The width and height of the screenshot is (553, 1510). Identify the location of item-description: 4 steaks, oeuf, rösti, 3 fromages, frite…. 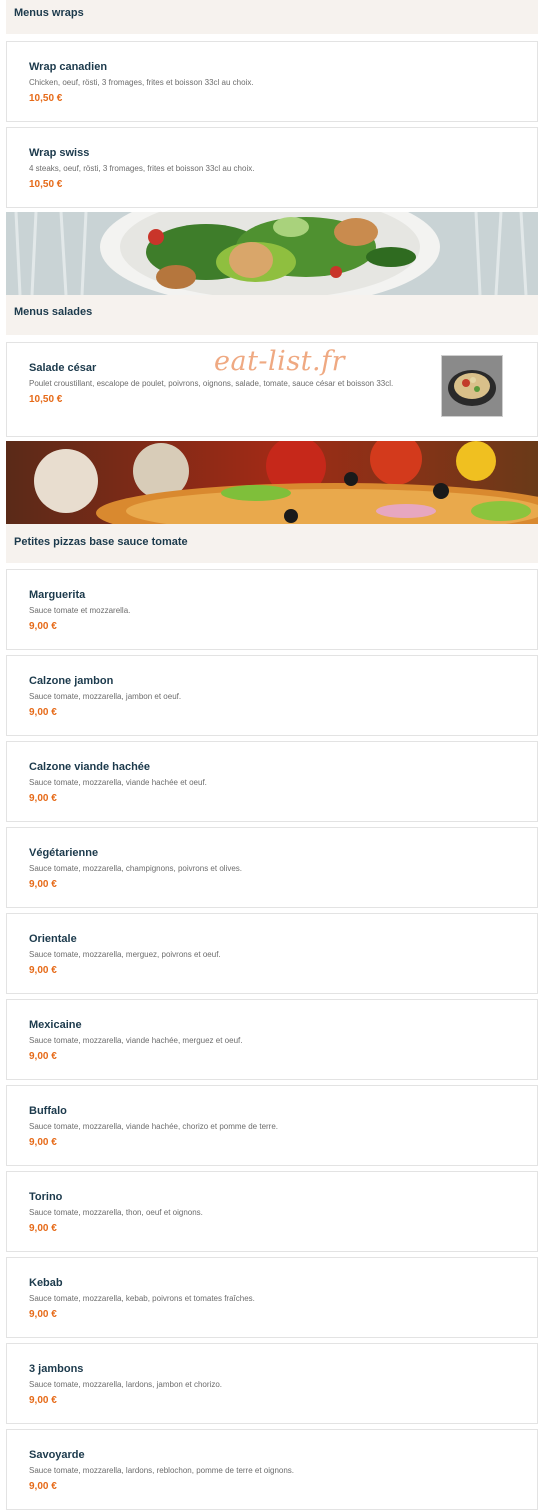
(142, 168).